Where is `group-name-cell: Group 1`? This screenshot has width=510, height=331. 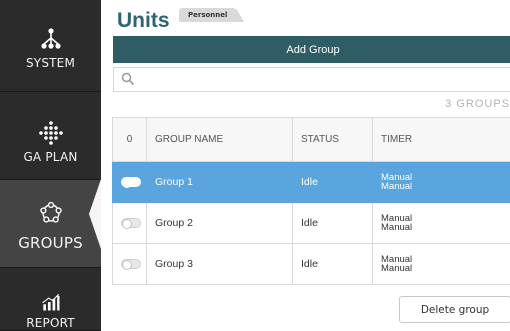 group-name-cell: Group 1 is located at coordinates (219, 182).